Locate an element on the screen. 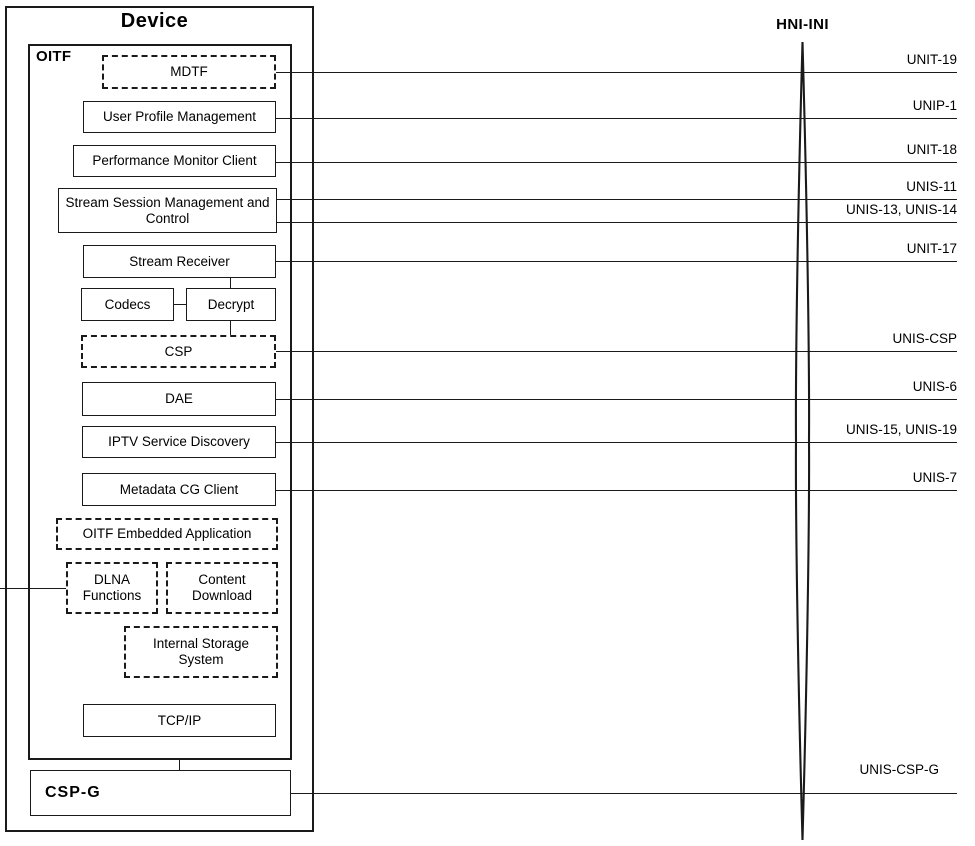 This screenshot has width=975, height=846. box-content-download: Content Download is located at coordinates (222, 588).